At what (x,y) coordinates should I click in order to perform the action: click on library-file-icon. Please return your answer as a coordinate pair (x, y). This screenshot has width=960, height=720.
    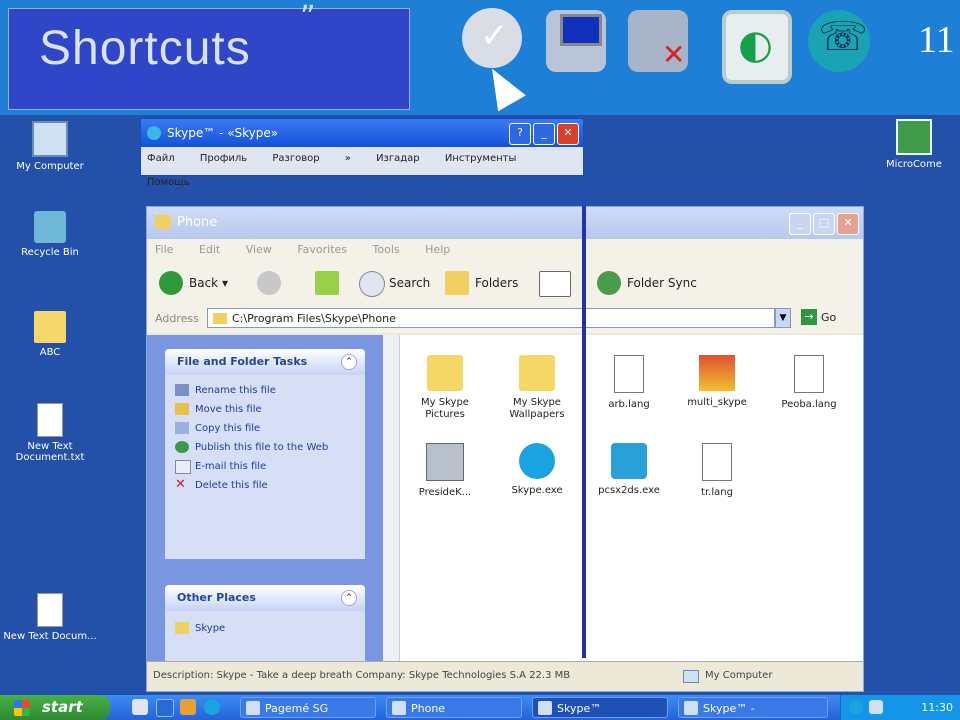
    Looking at the image, I should click on (445, 462).